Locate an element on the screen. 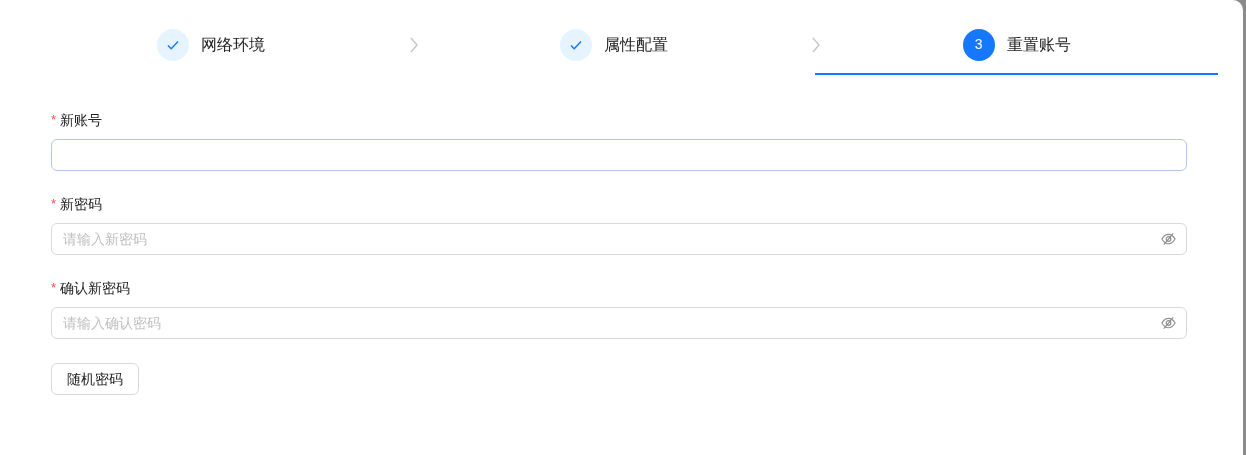 Image resolution: width=1246 pixels, height=455 pixels. field-label: 确认新密码 is located at coordinates (95, 288).